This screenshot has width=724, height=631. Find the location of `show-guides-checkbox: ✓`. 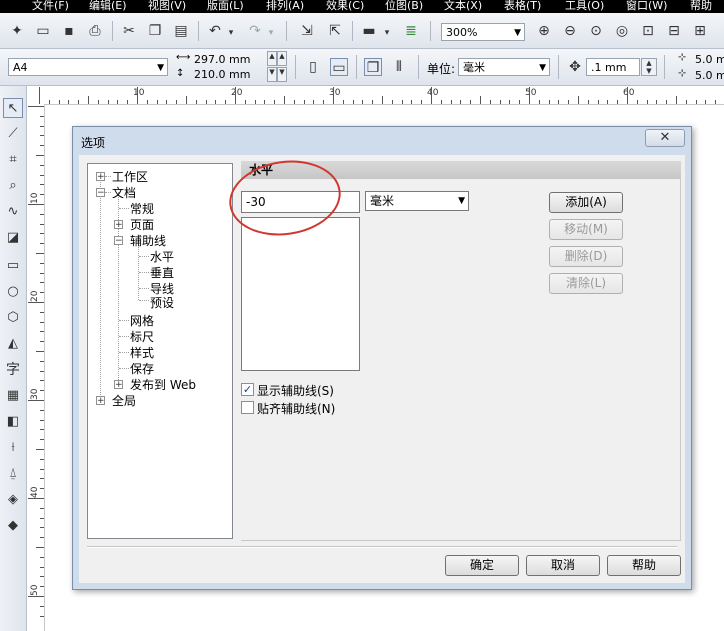

show-guides-checkbox: ✓ is located at coordinates (247, 389).